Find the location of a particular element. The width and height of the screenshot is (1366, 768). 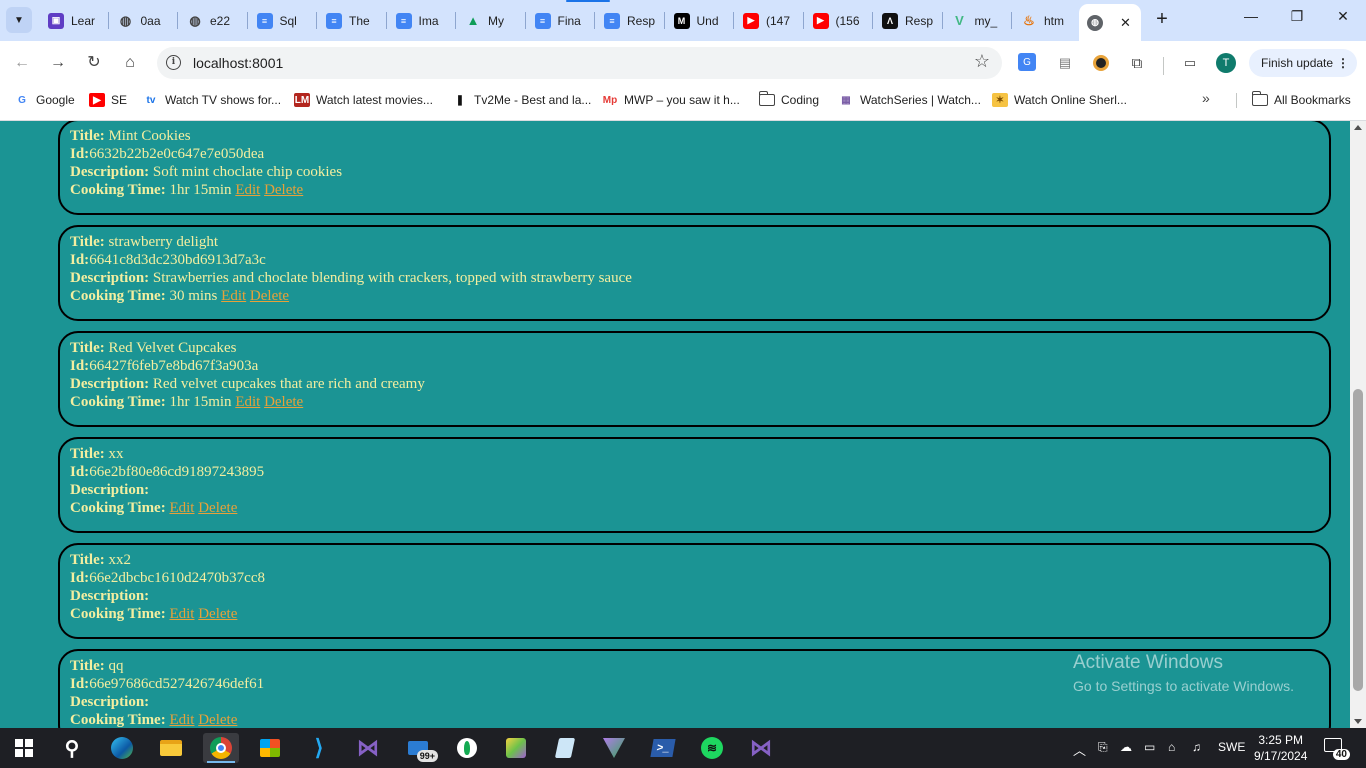

mongodb-compass-icon is located at coordinates (467, 748).